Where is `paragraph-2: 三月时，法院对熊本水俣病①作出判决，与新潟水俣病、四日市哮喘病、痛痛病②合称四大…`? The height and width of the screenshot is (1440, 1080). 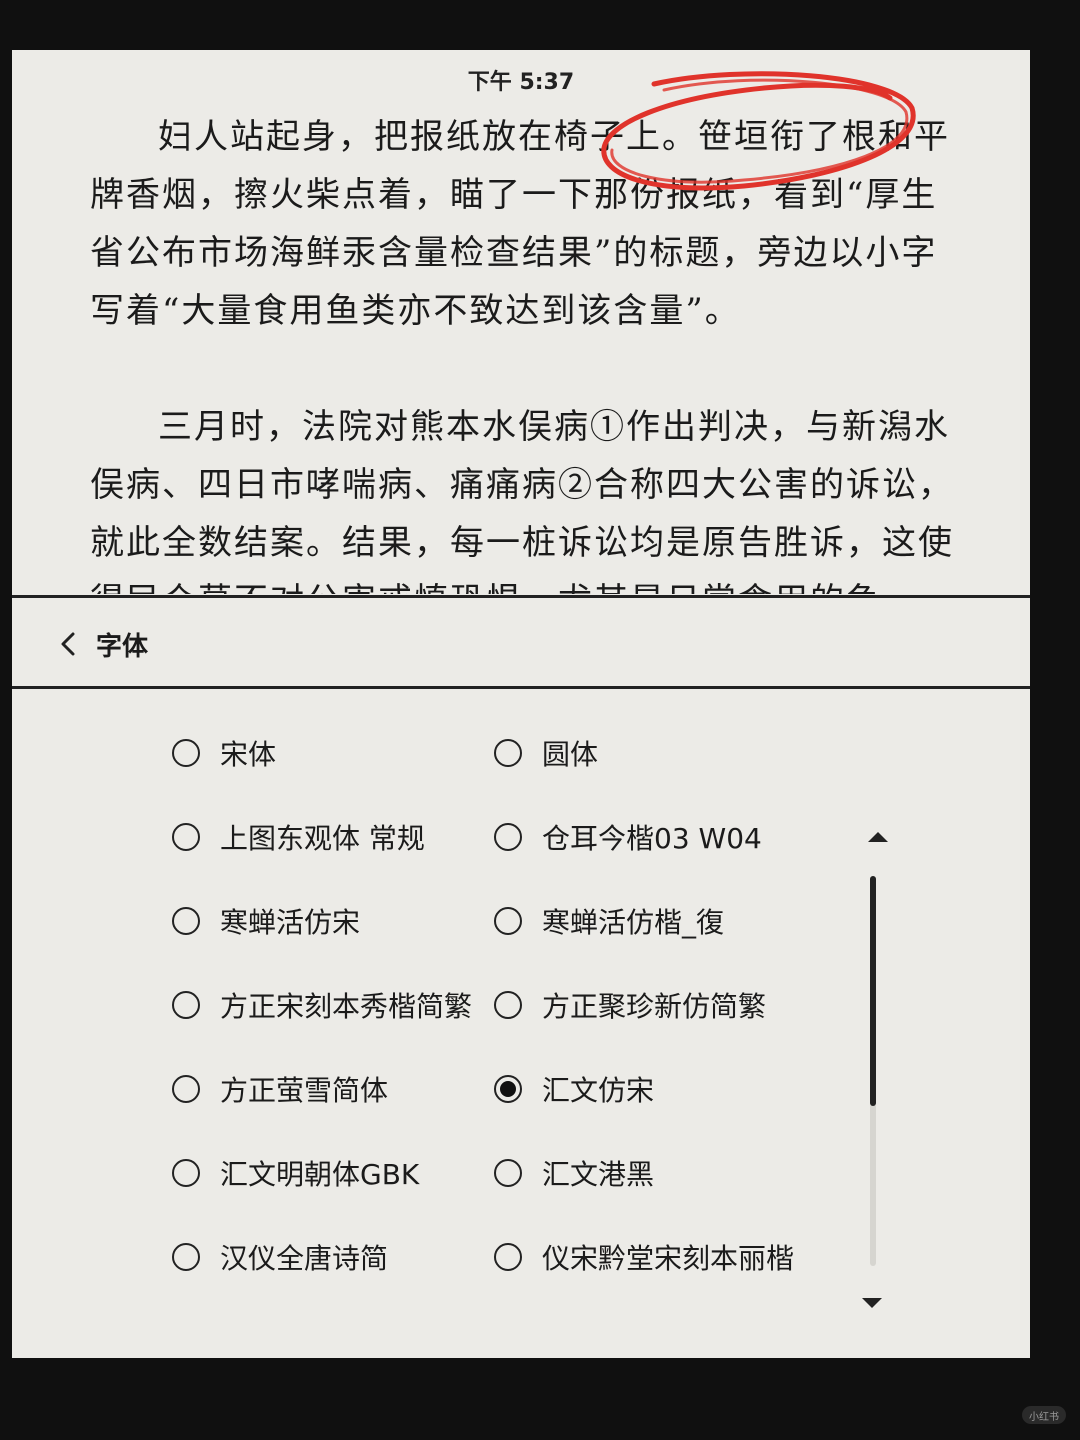
paragraph-2: 三月时，法院对熊本水俣病①作出判决，与新潟水俣病、四日市哮喘病、痛痛病②合称四大… is located at coordinates (522, 500).